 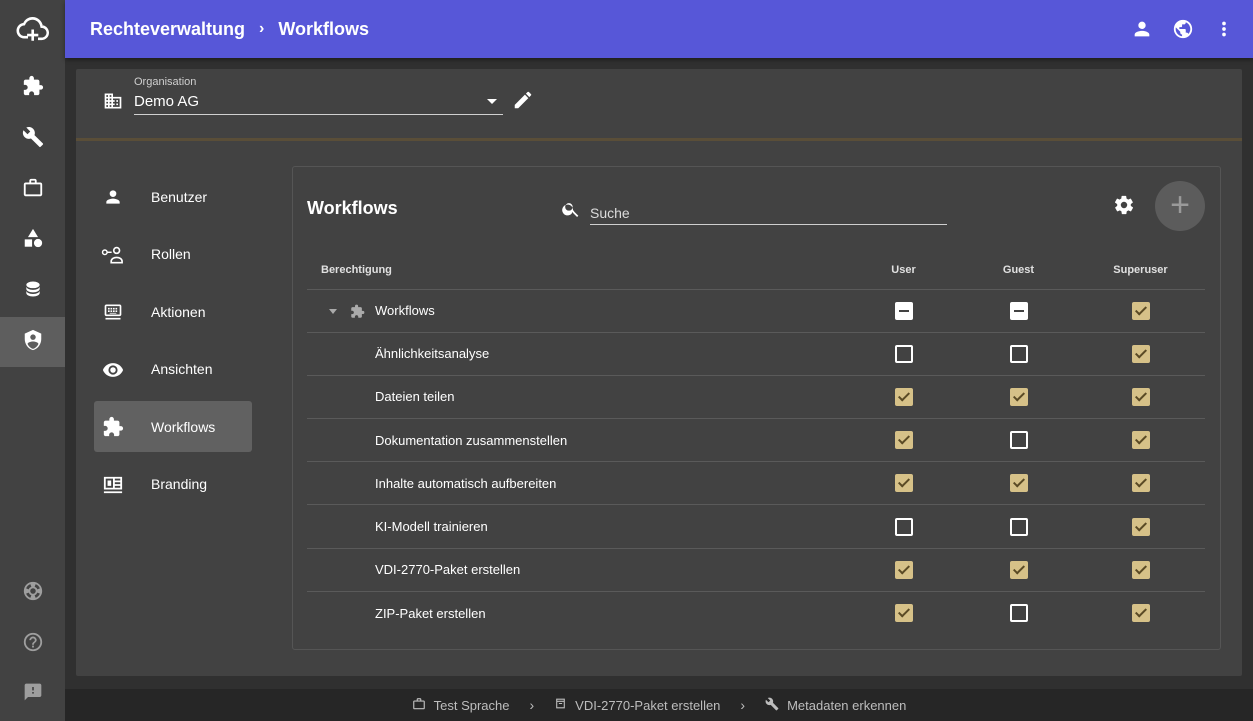 I want to click on rail-item-support, so click(x=32, y=593).